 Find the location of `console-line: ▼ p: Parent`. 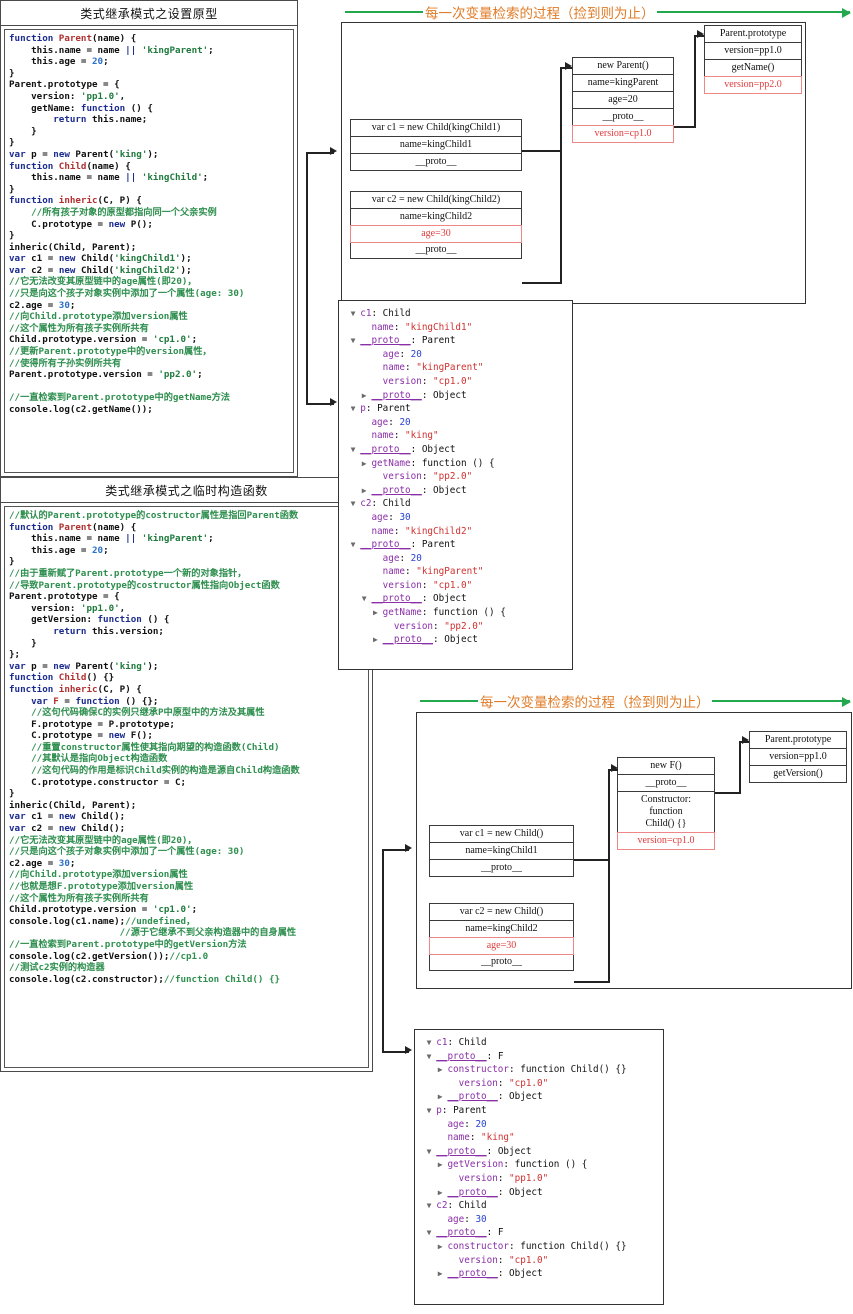

console-line: ▼ p: Parent is located at coordinates (456, 1110).